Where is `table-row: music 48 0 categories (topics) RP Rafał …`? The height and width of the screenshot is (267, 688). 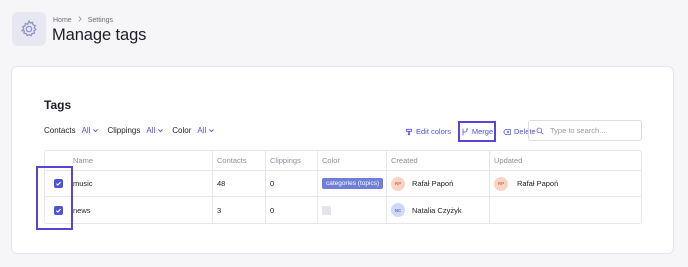 table-row: music 48 0 categories (topics) RP Rafał … is located at coordinates (343, 184).